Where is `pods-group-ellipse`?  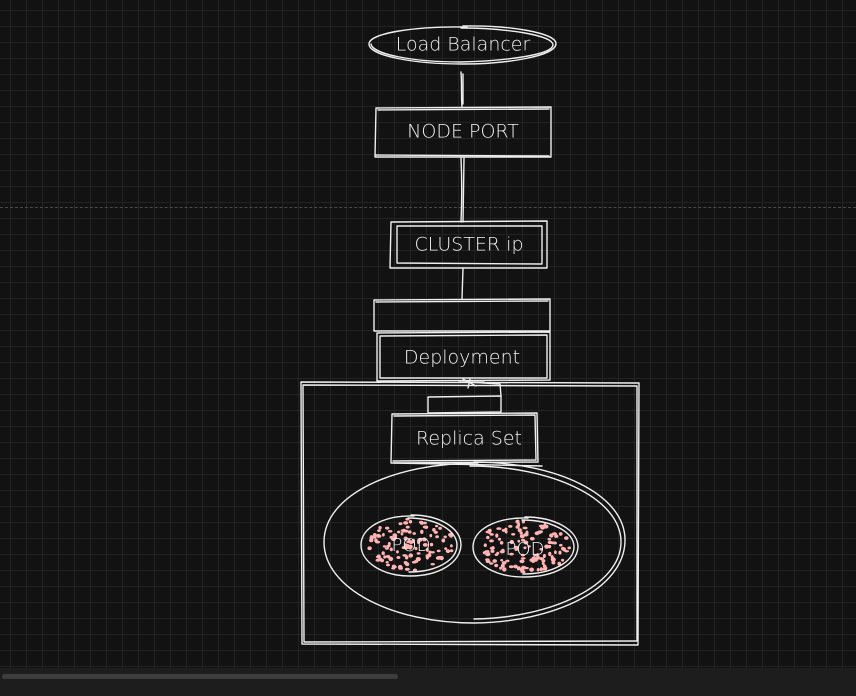
pods-group-ellipse is located at coordinates (474, 542).